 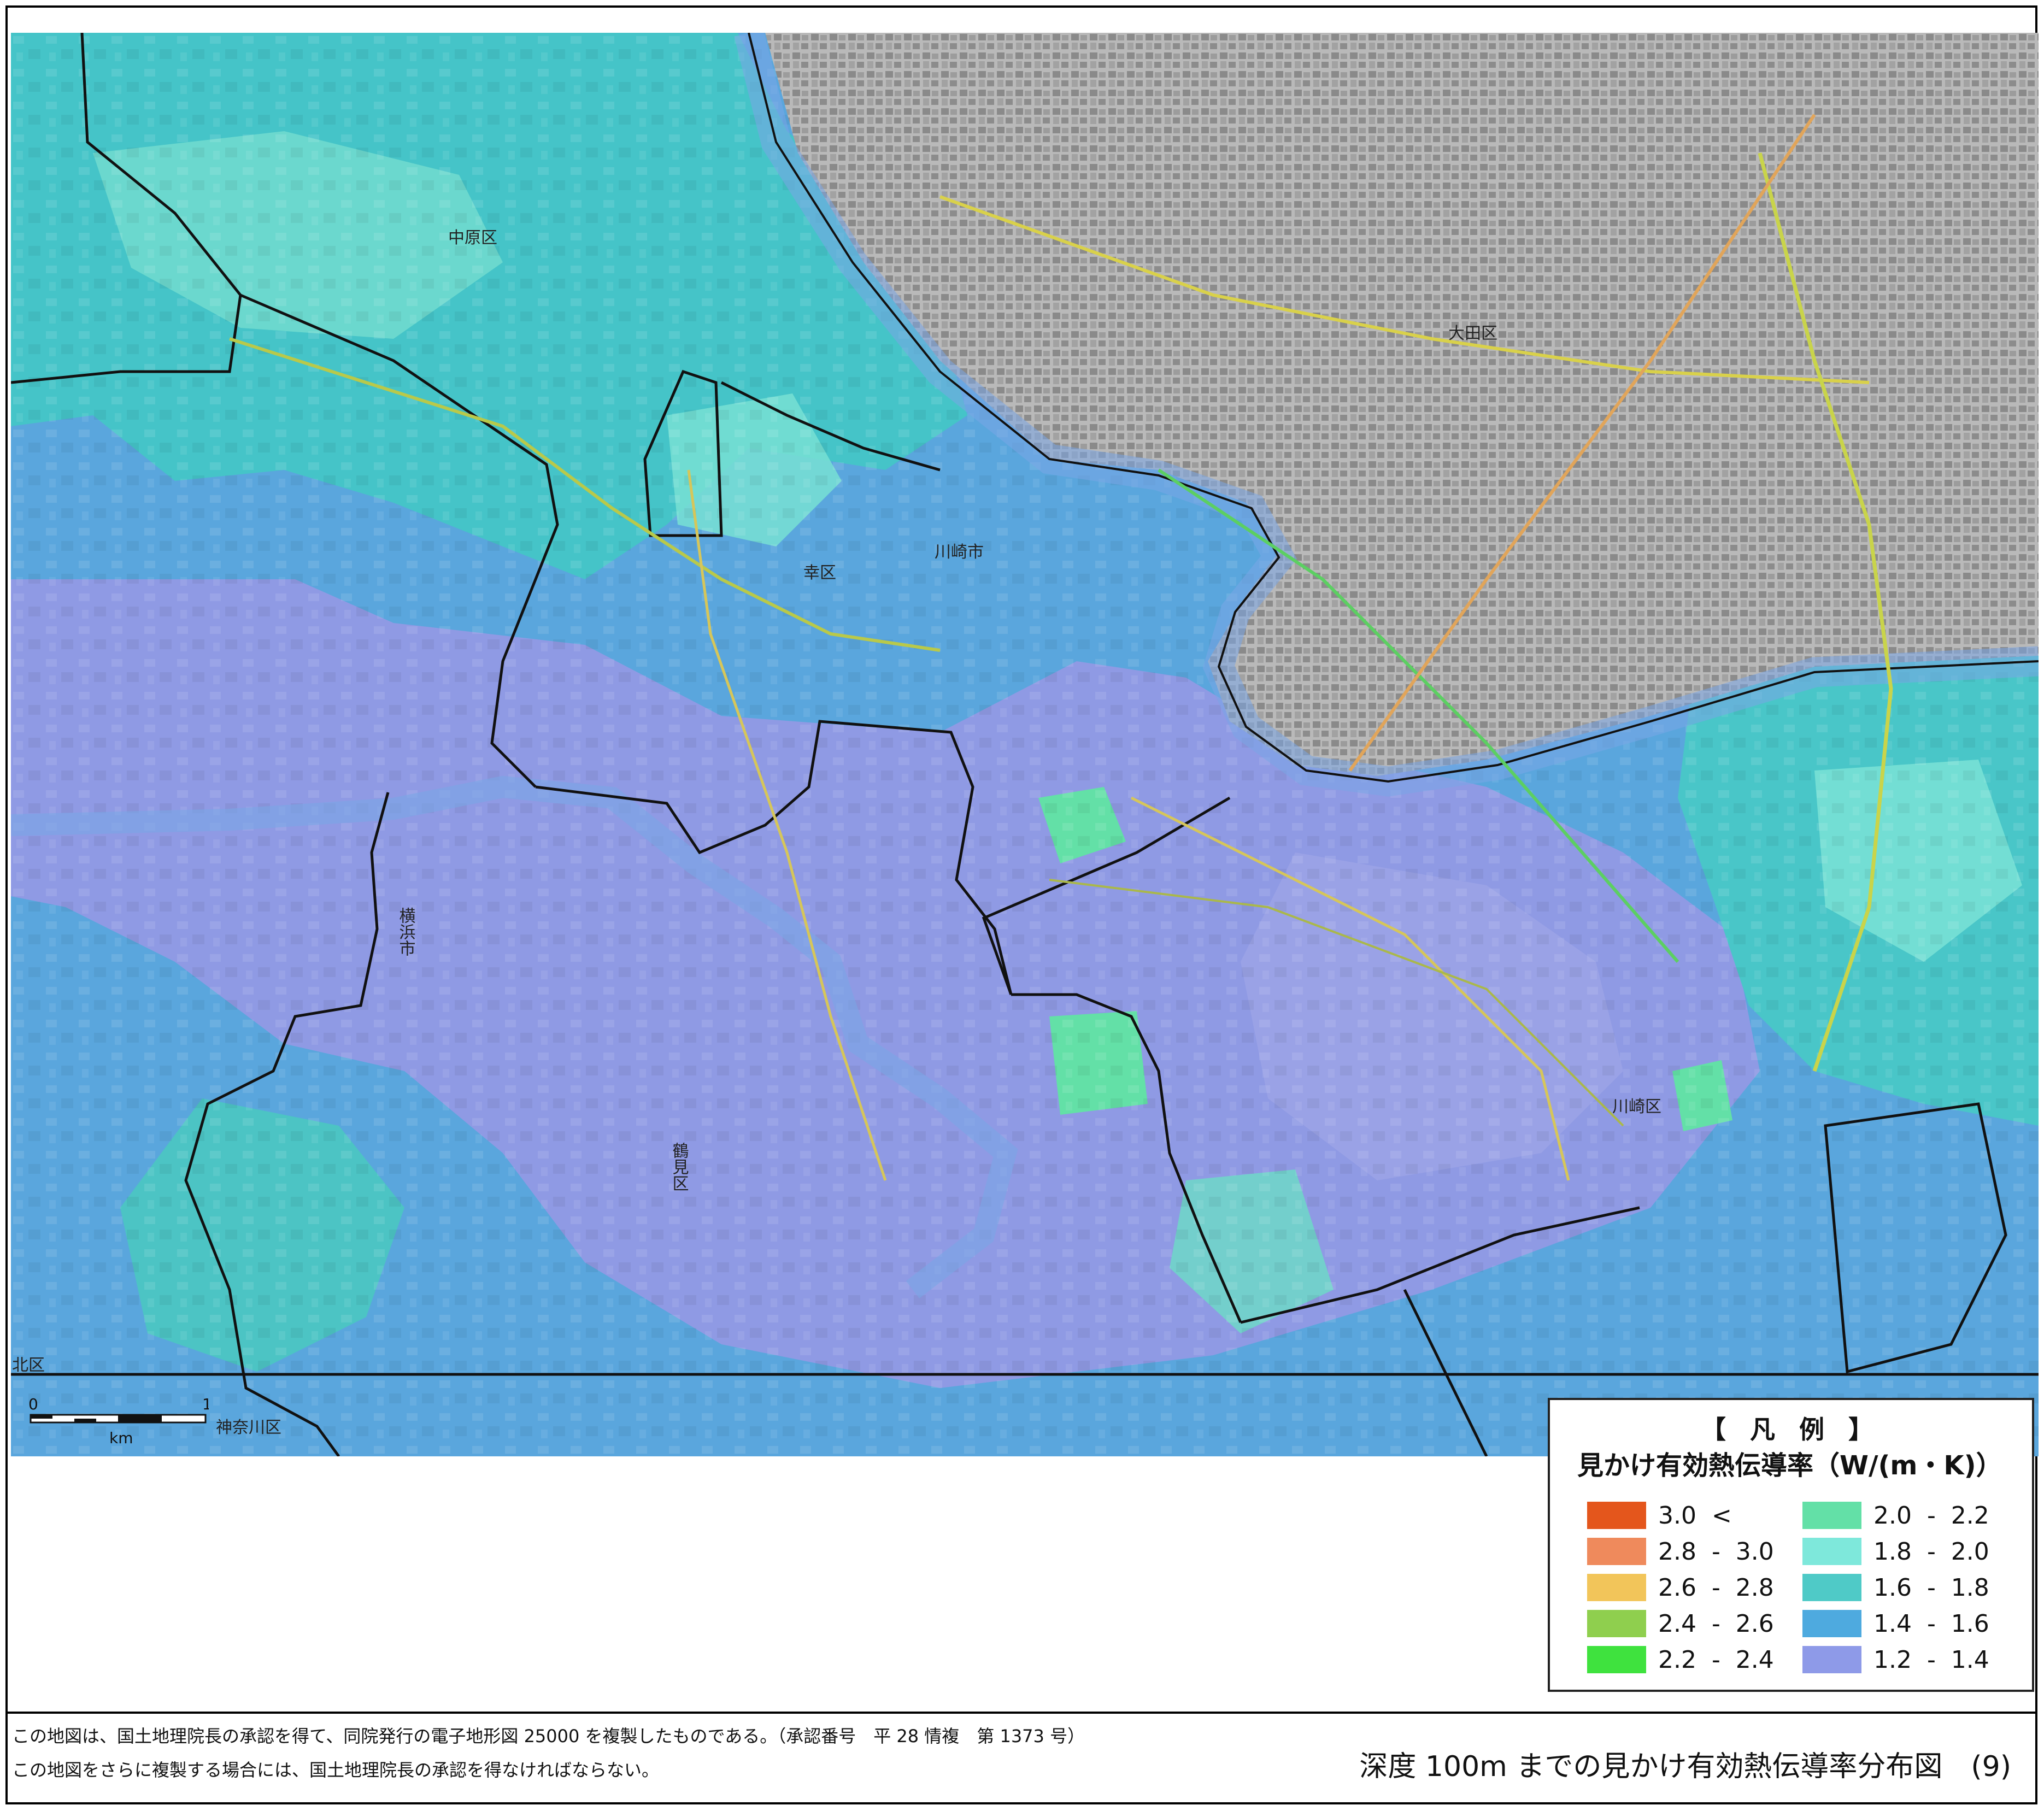 What do you see at coordinates (33, 1404) in the screenshot?
I see `scale-start: 0` at bounding box center [33, 1404].